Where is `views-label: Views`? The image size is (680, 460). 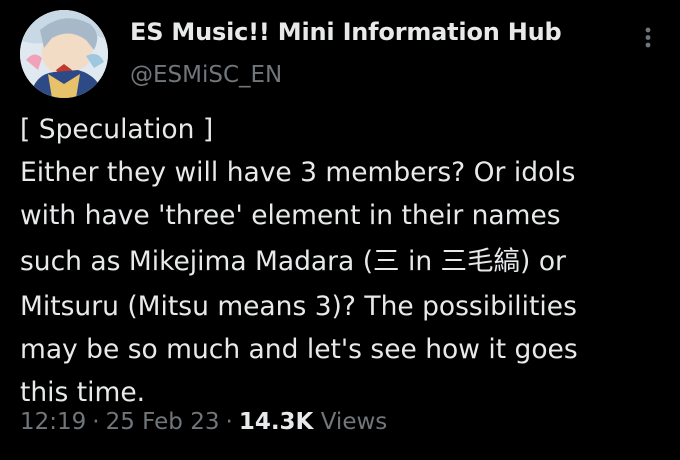
views-label: Views is located at coordinates (354, 422).